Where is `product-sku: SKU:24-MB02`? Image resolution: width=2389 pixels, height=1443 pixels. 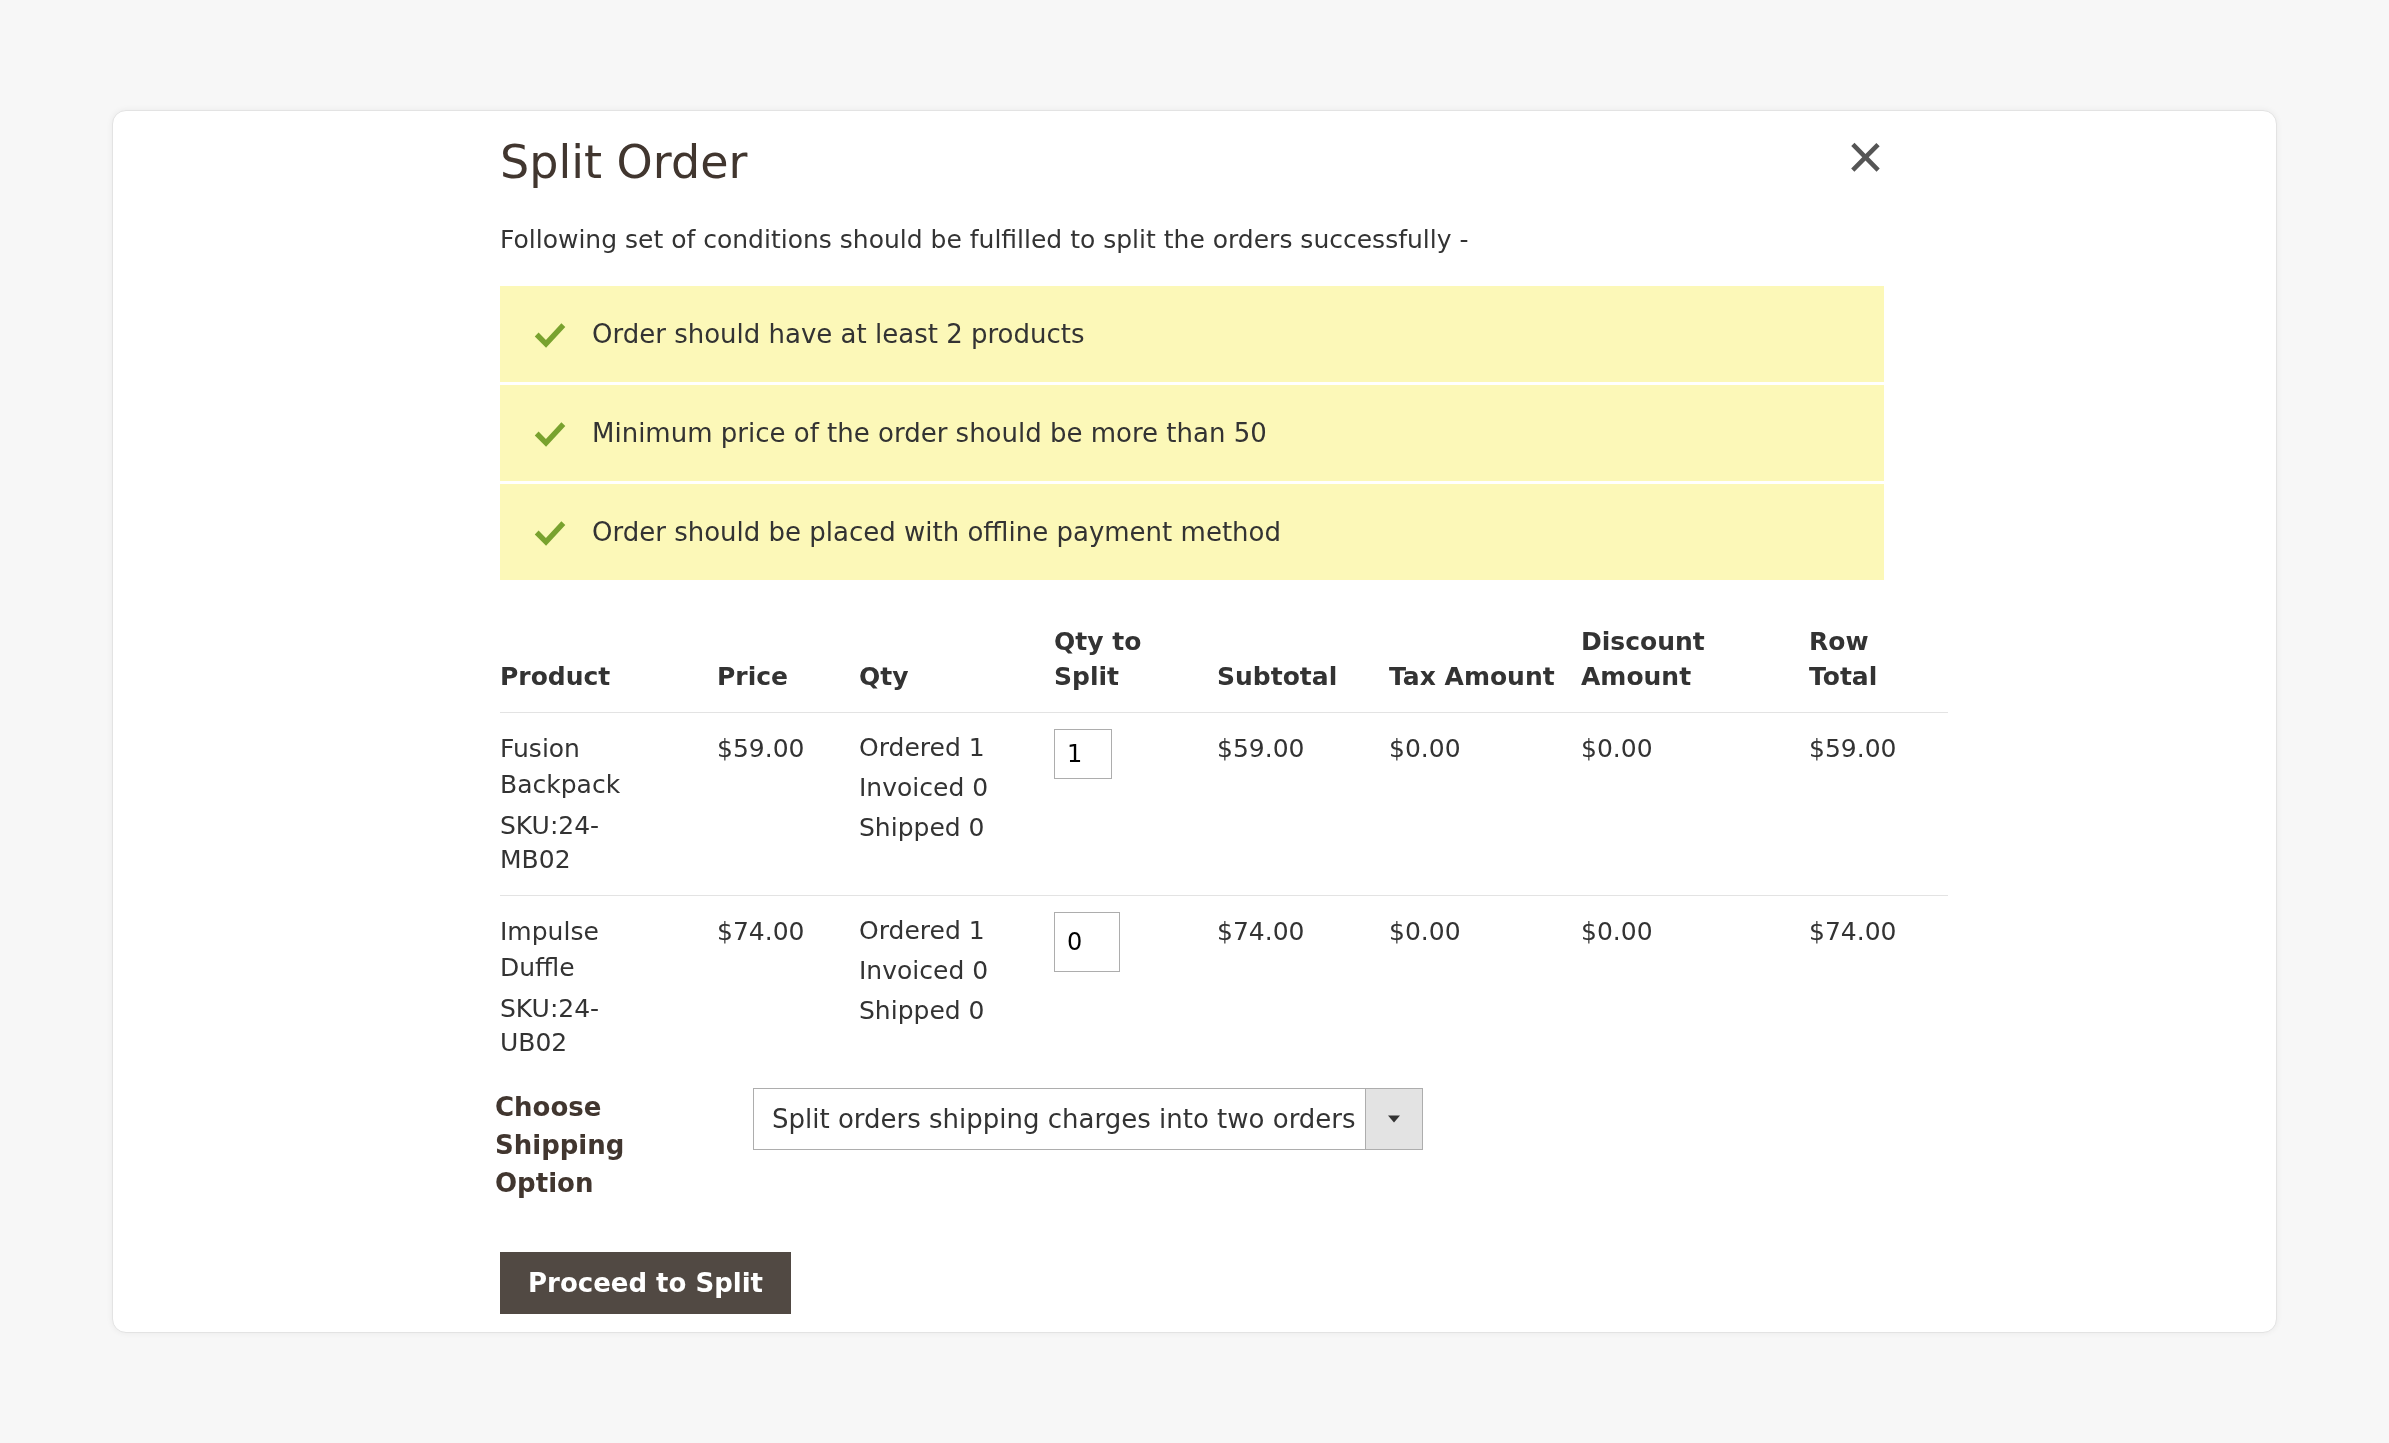 product-sku: SKU:24-MB02 is located at coordinates (550, 843).